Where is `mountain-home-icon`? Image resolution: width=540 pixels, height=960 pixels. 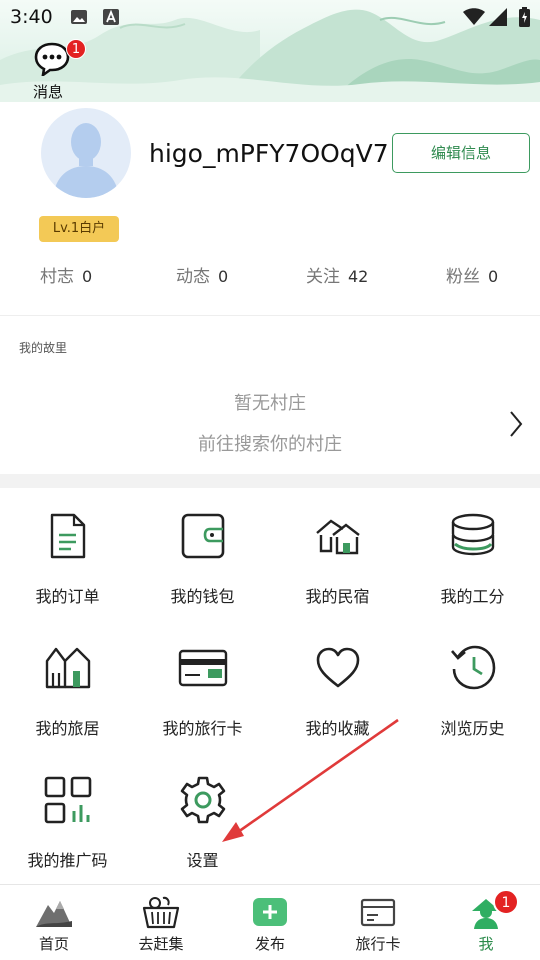 mountain-home-icon is located at coordinates (54, 914).